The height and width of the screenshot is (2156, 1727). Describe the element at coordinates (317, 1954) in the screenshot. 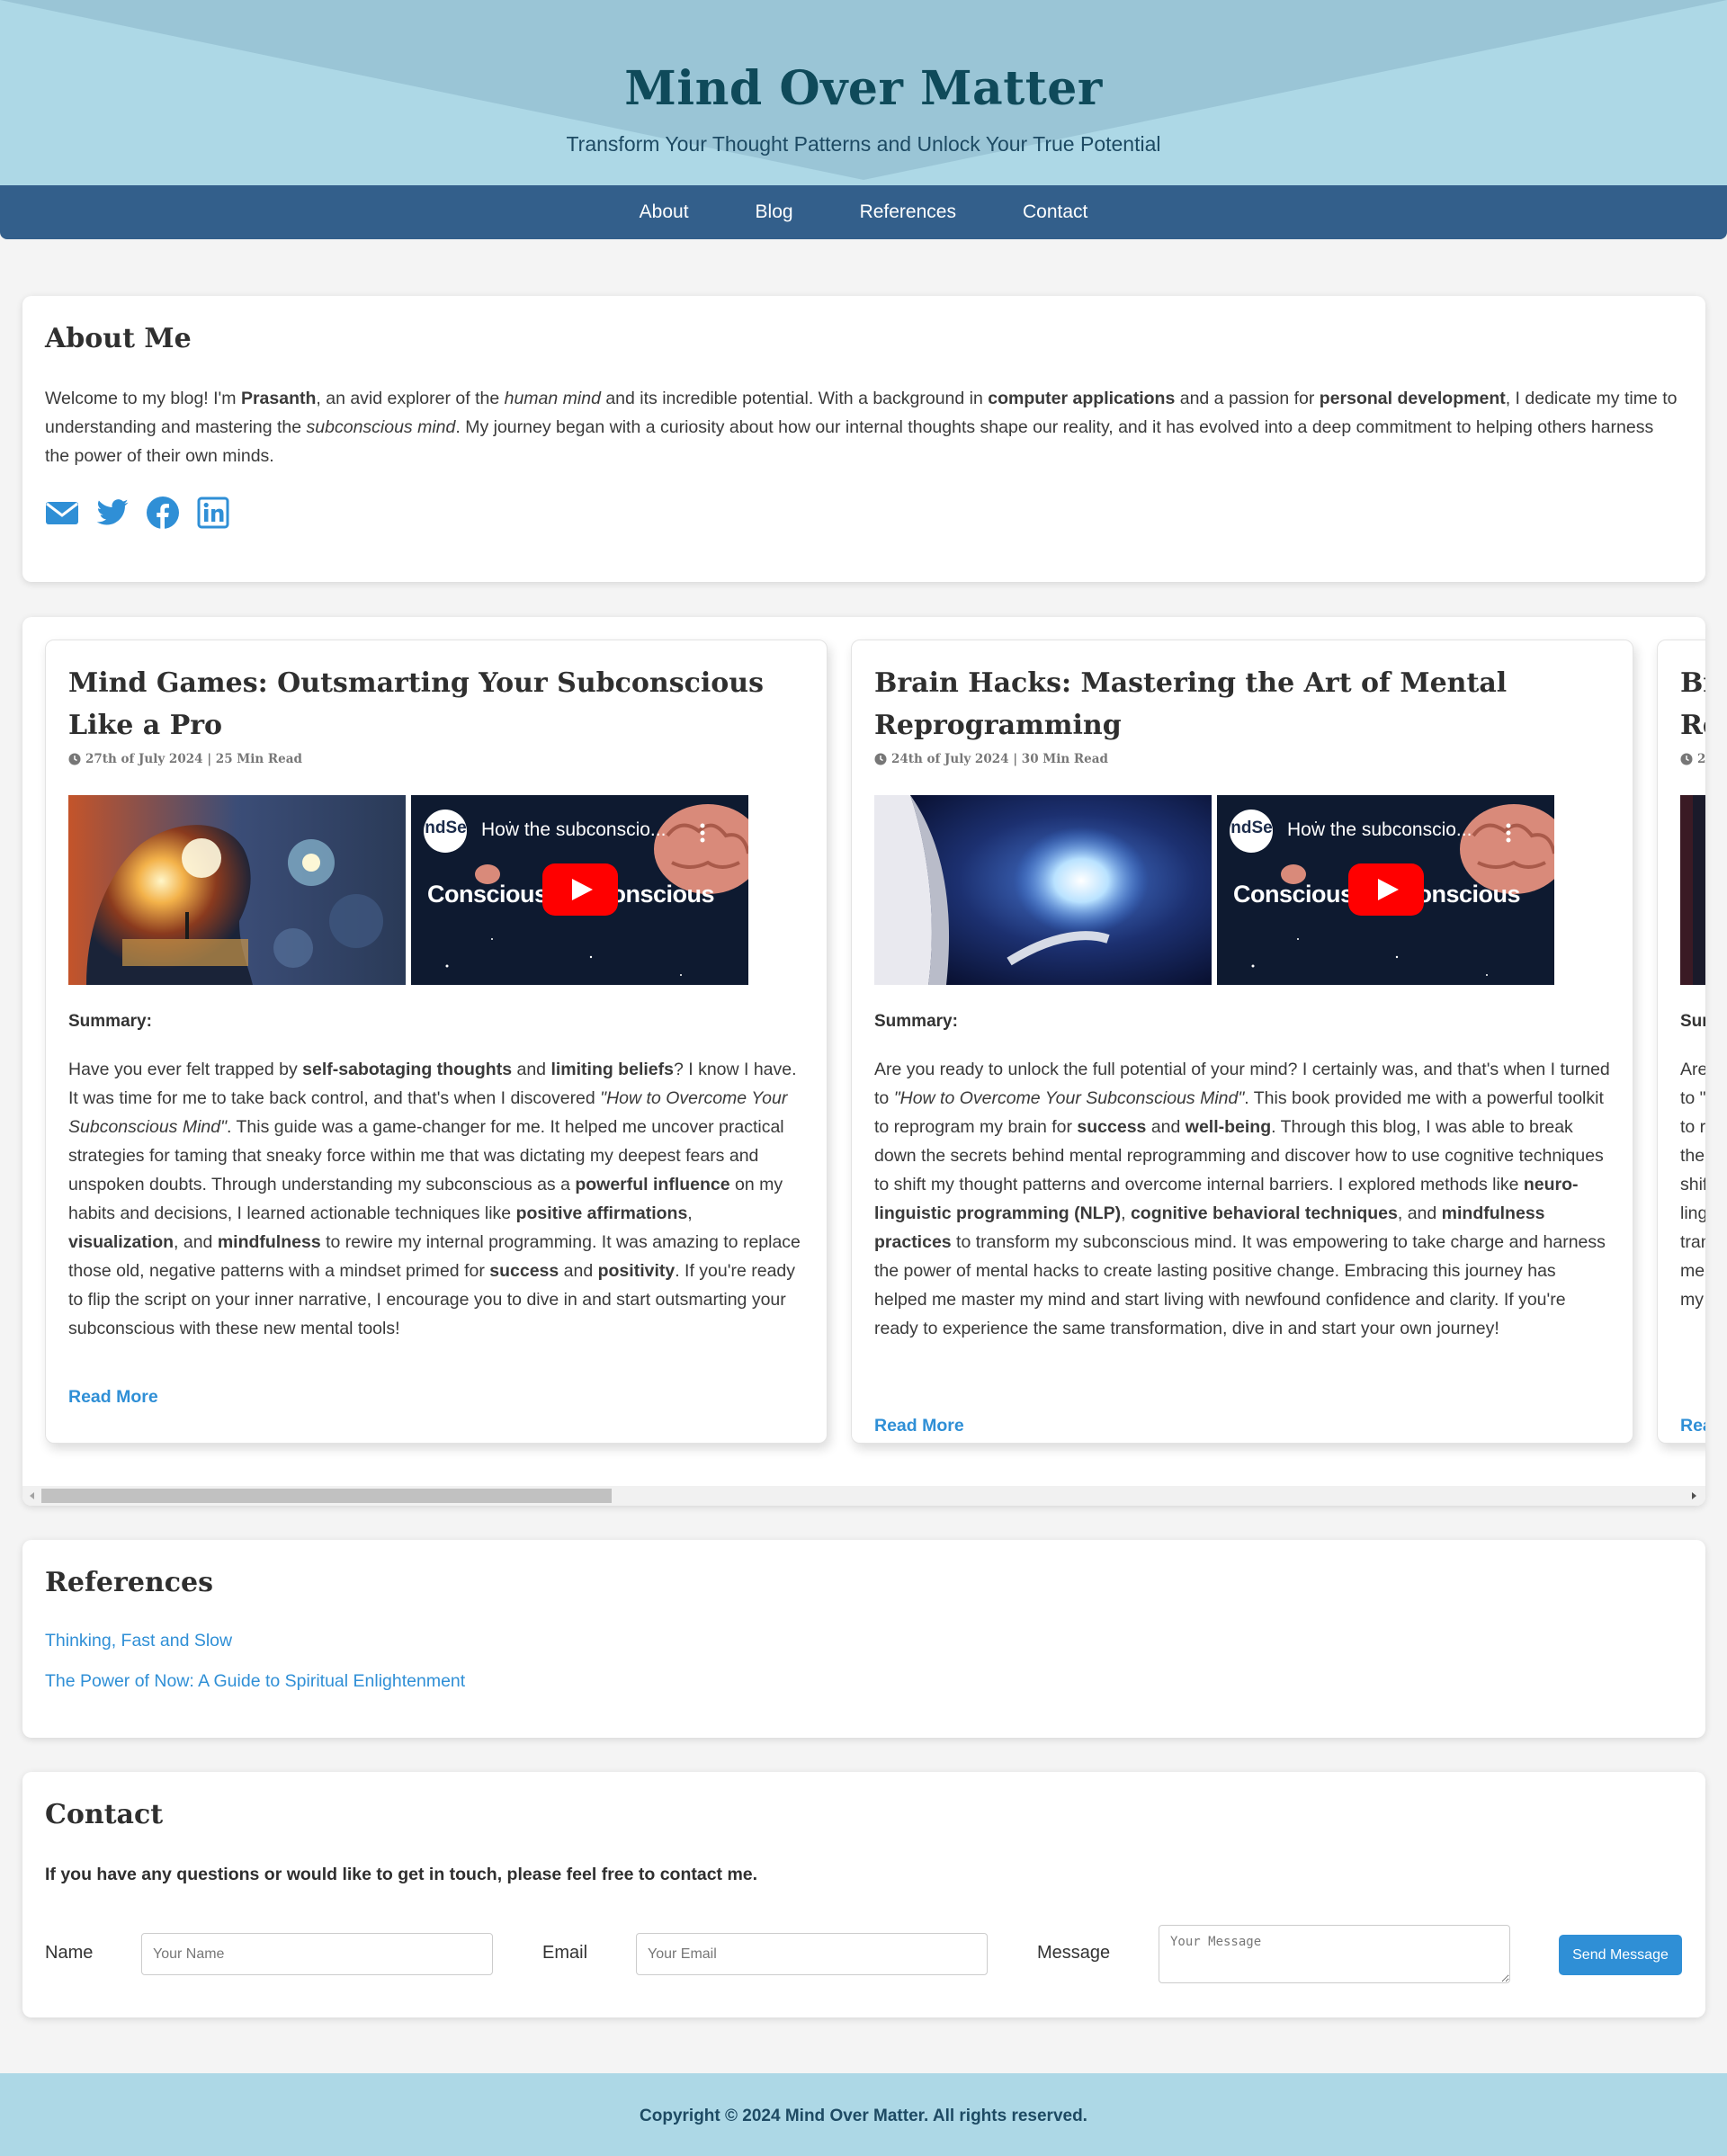

I see `name-input` at that location.